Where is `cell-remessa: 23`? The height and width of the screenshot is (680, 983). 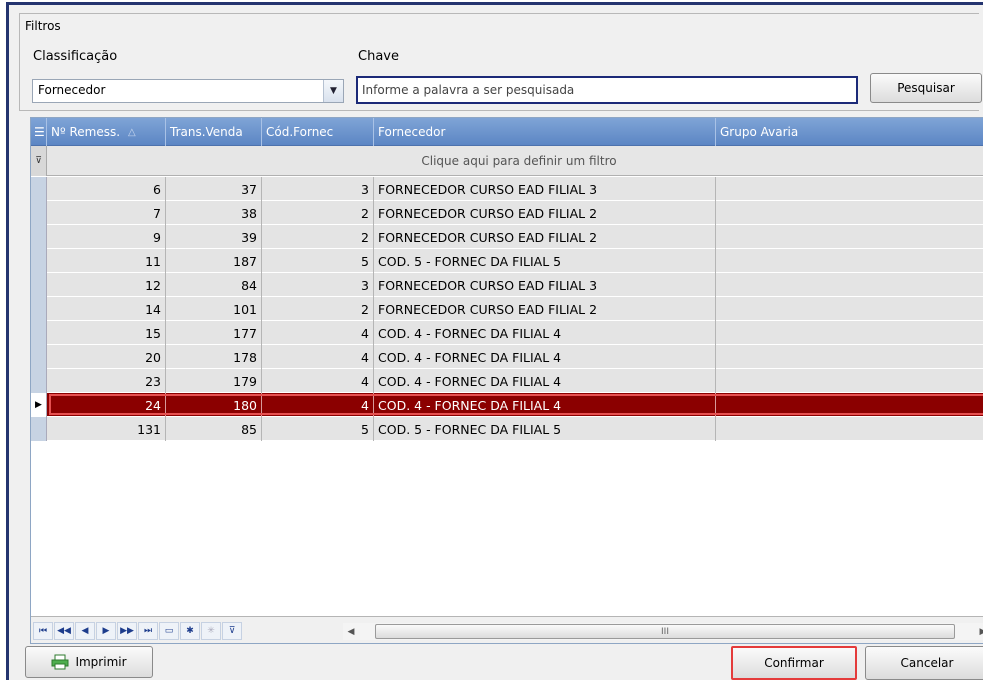 cell-remessa: 23 is located at coordinates (106, 381).